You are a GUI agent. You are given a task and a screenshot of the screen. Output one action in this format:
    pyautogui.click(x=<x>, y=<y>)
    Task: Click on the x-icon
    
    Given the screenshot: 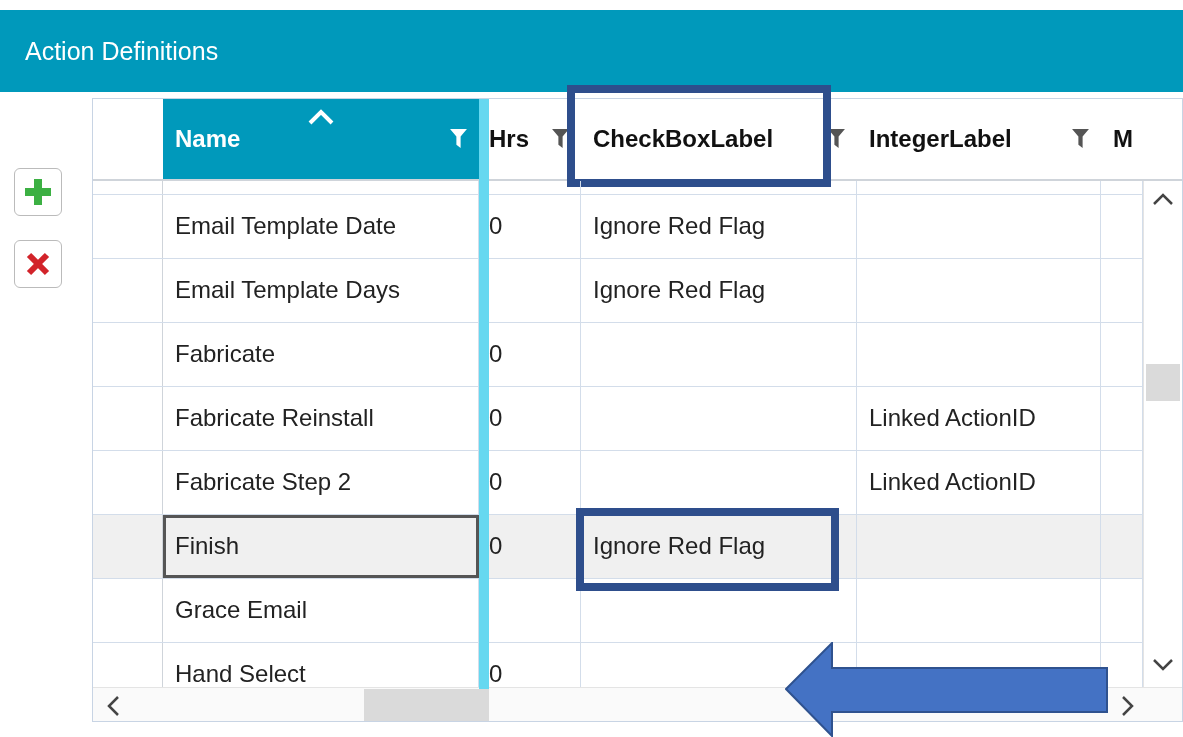 What is the action you would take?
    pyautogui.click(x=38, y=264)
    